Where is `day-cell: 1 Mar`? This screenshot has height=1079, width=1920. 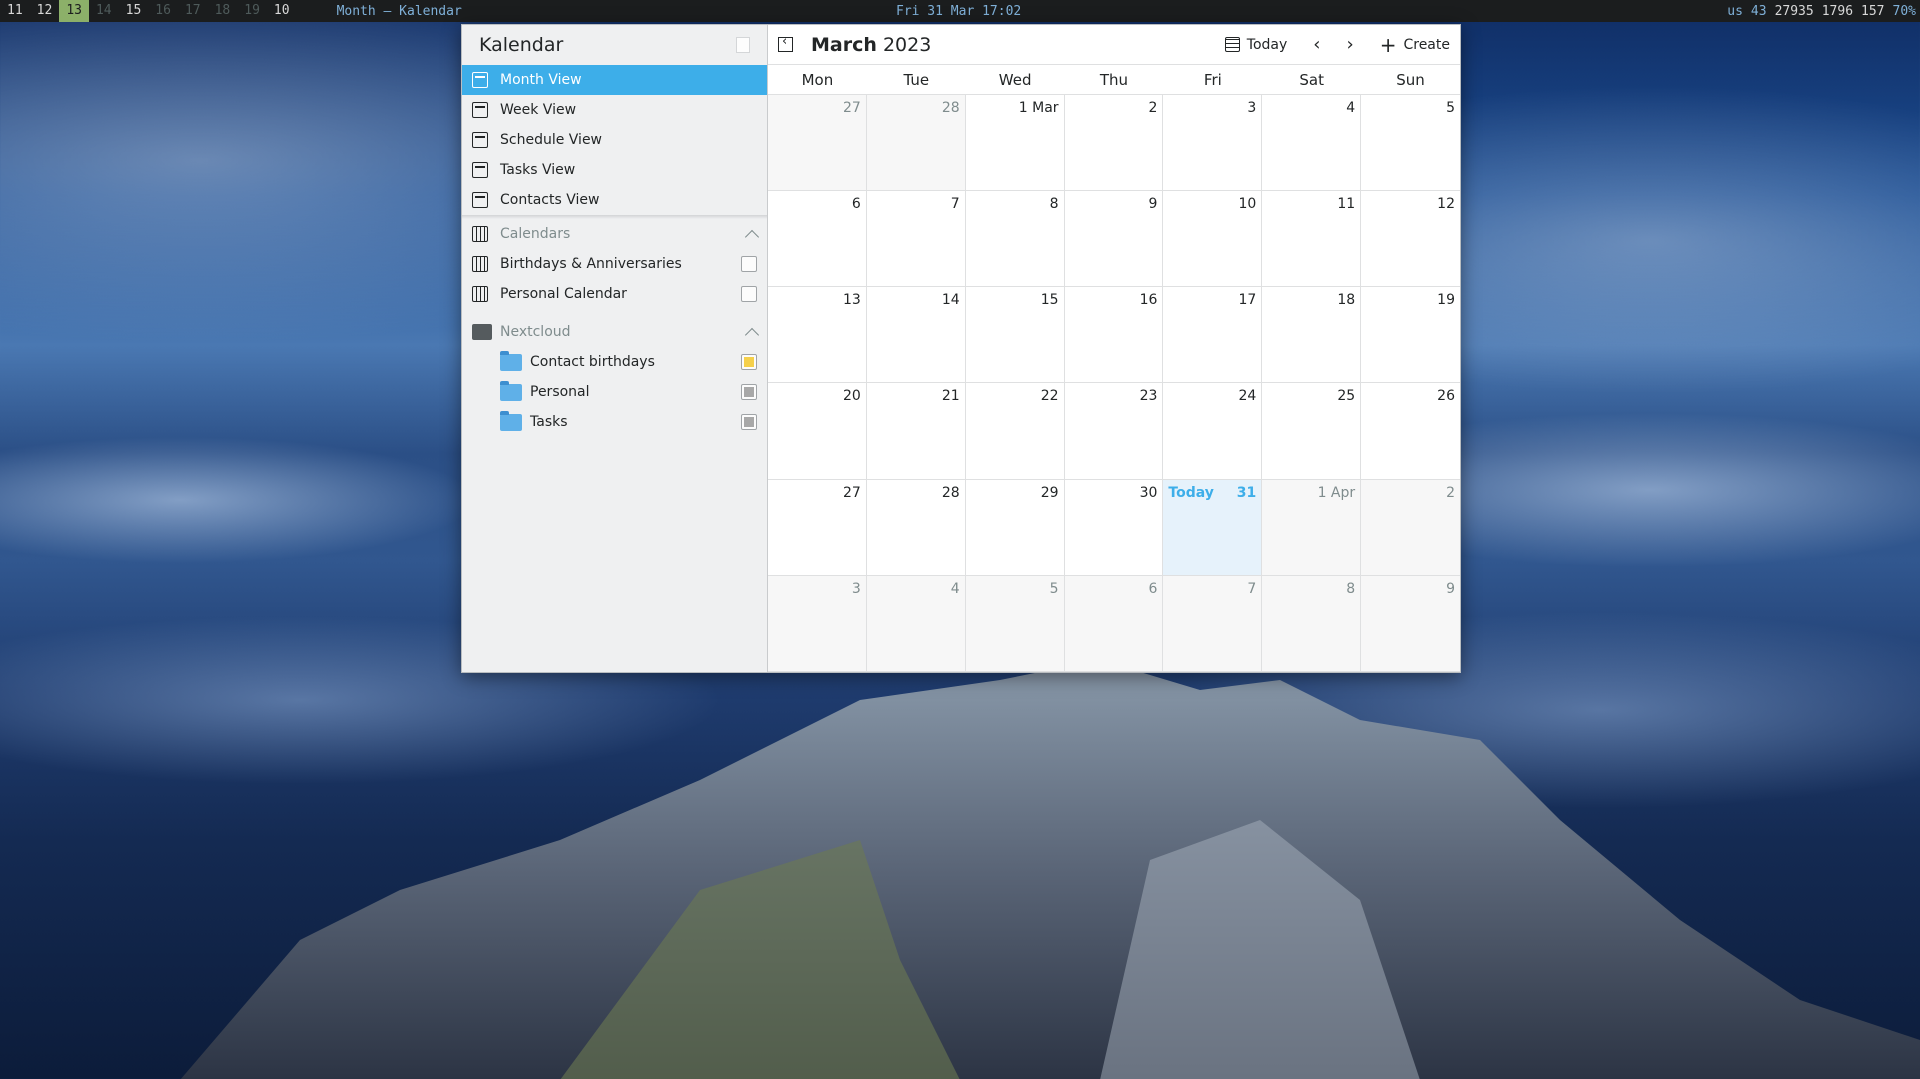 day-cell: 1 Mar is located at coordinates (1015, 143).